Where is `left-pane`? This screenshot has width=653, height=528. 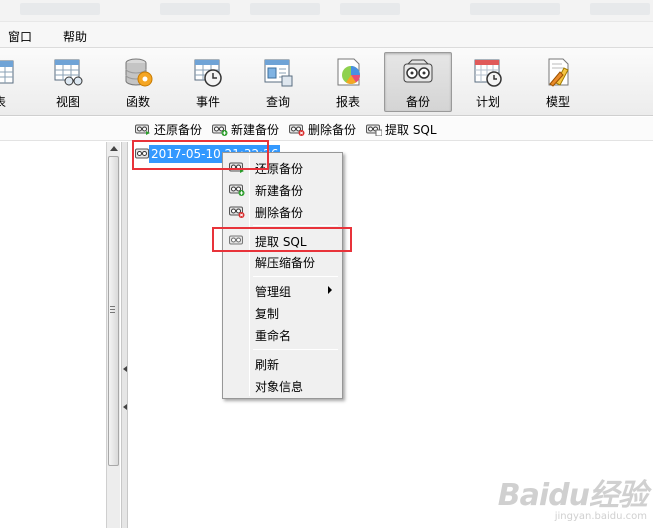
left-pane is located at coordinates (53, 335).